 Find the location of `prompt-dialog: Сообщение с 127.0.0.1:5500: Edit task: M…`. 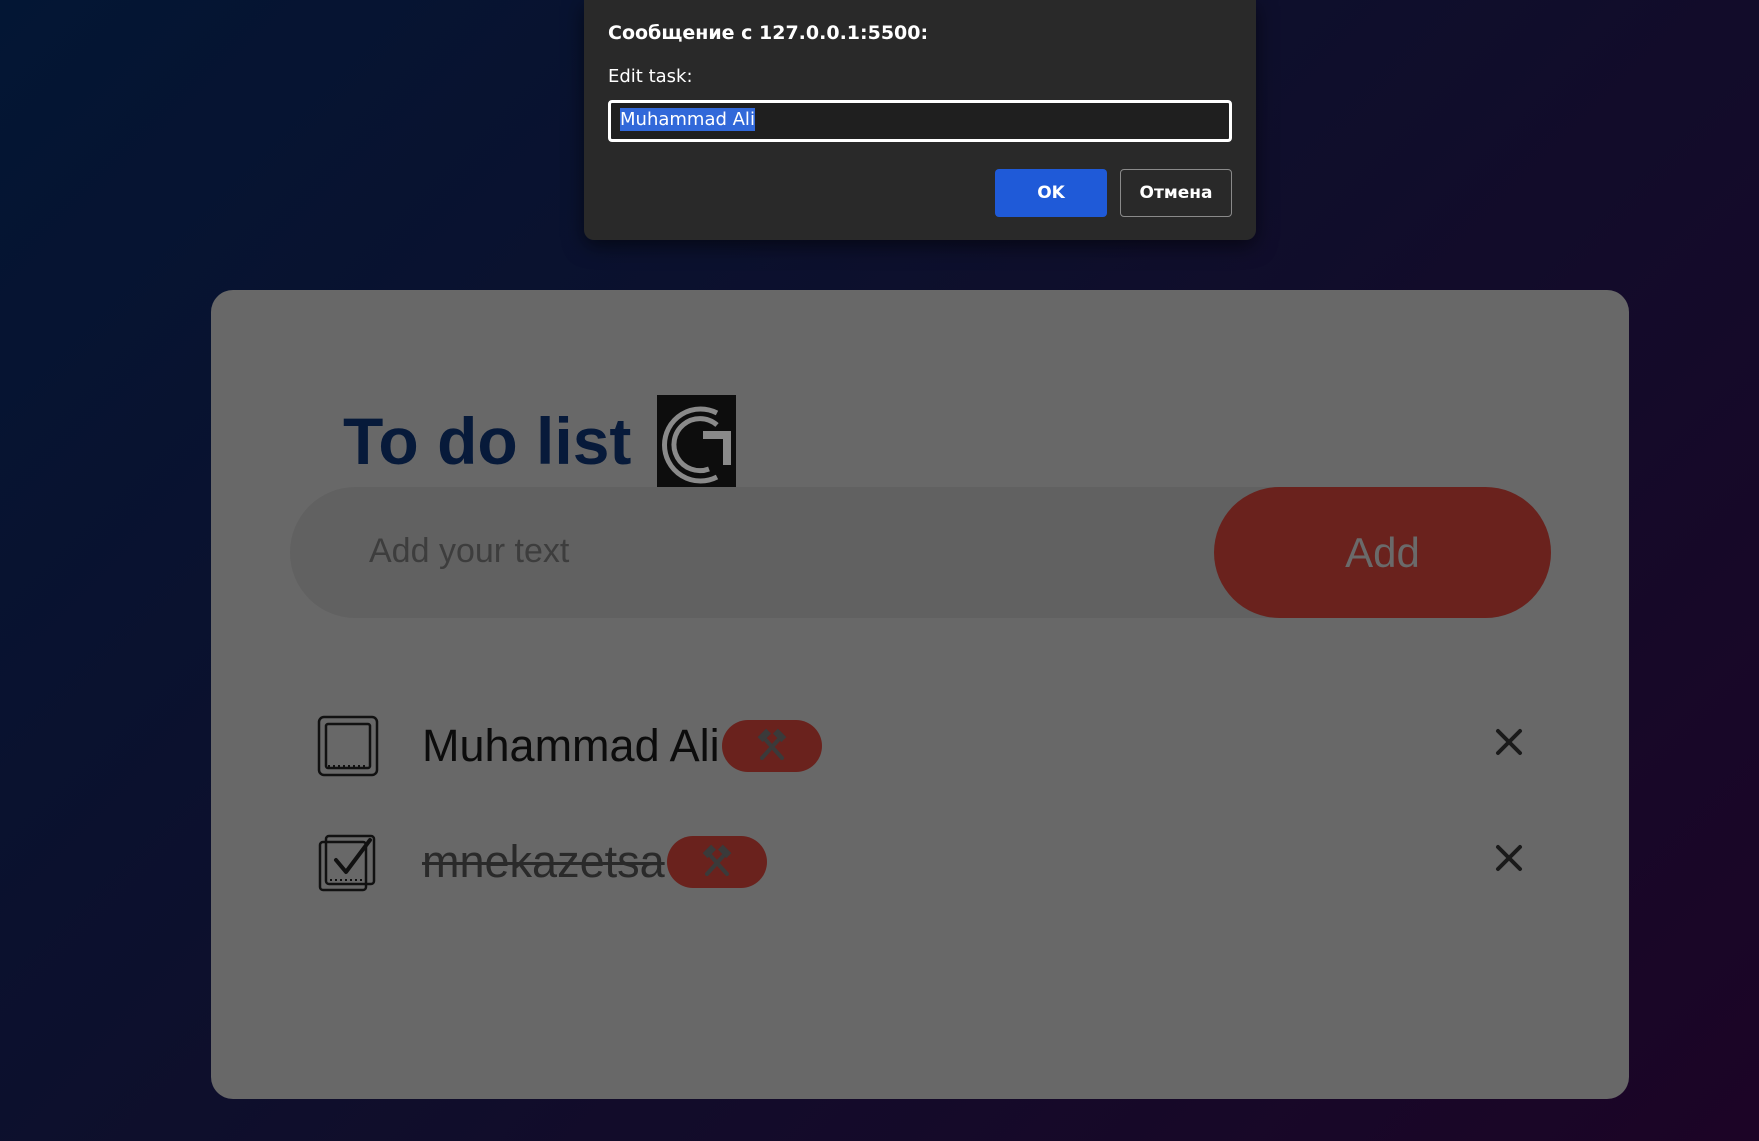

prompt-dialog: Сообщение с 127.0.0.1:5500: Edit task: M… is located at coordinates (920, 120).